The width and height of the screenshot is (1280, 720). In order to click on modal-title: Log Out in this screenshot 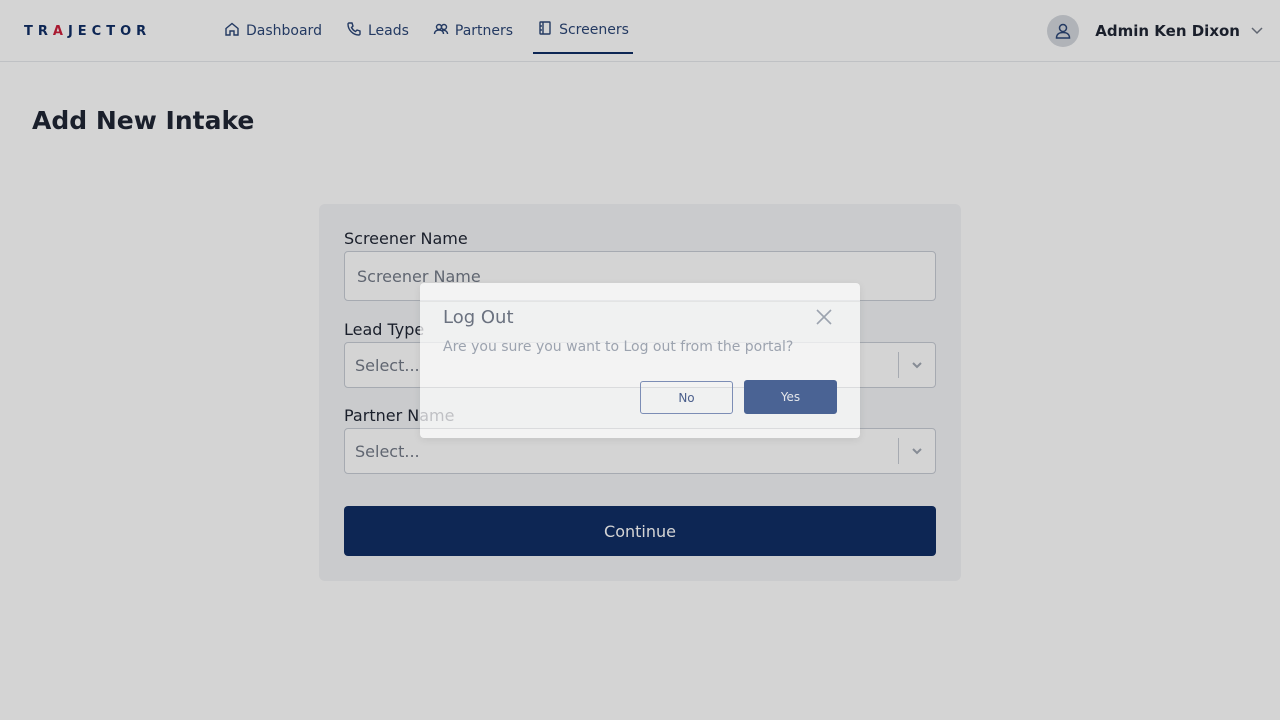, I will do `click(478, 317)`.